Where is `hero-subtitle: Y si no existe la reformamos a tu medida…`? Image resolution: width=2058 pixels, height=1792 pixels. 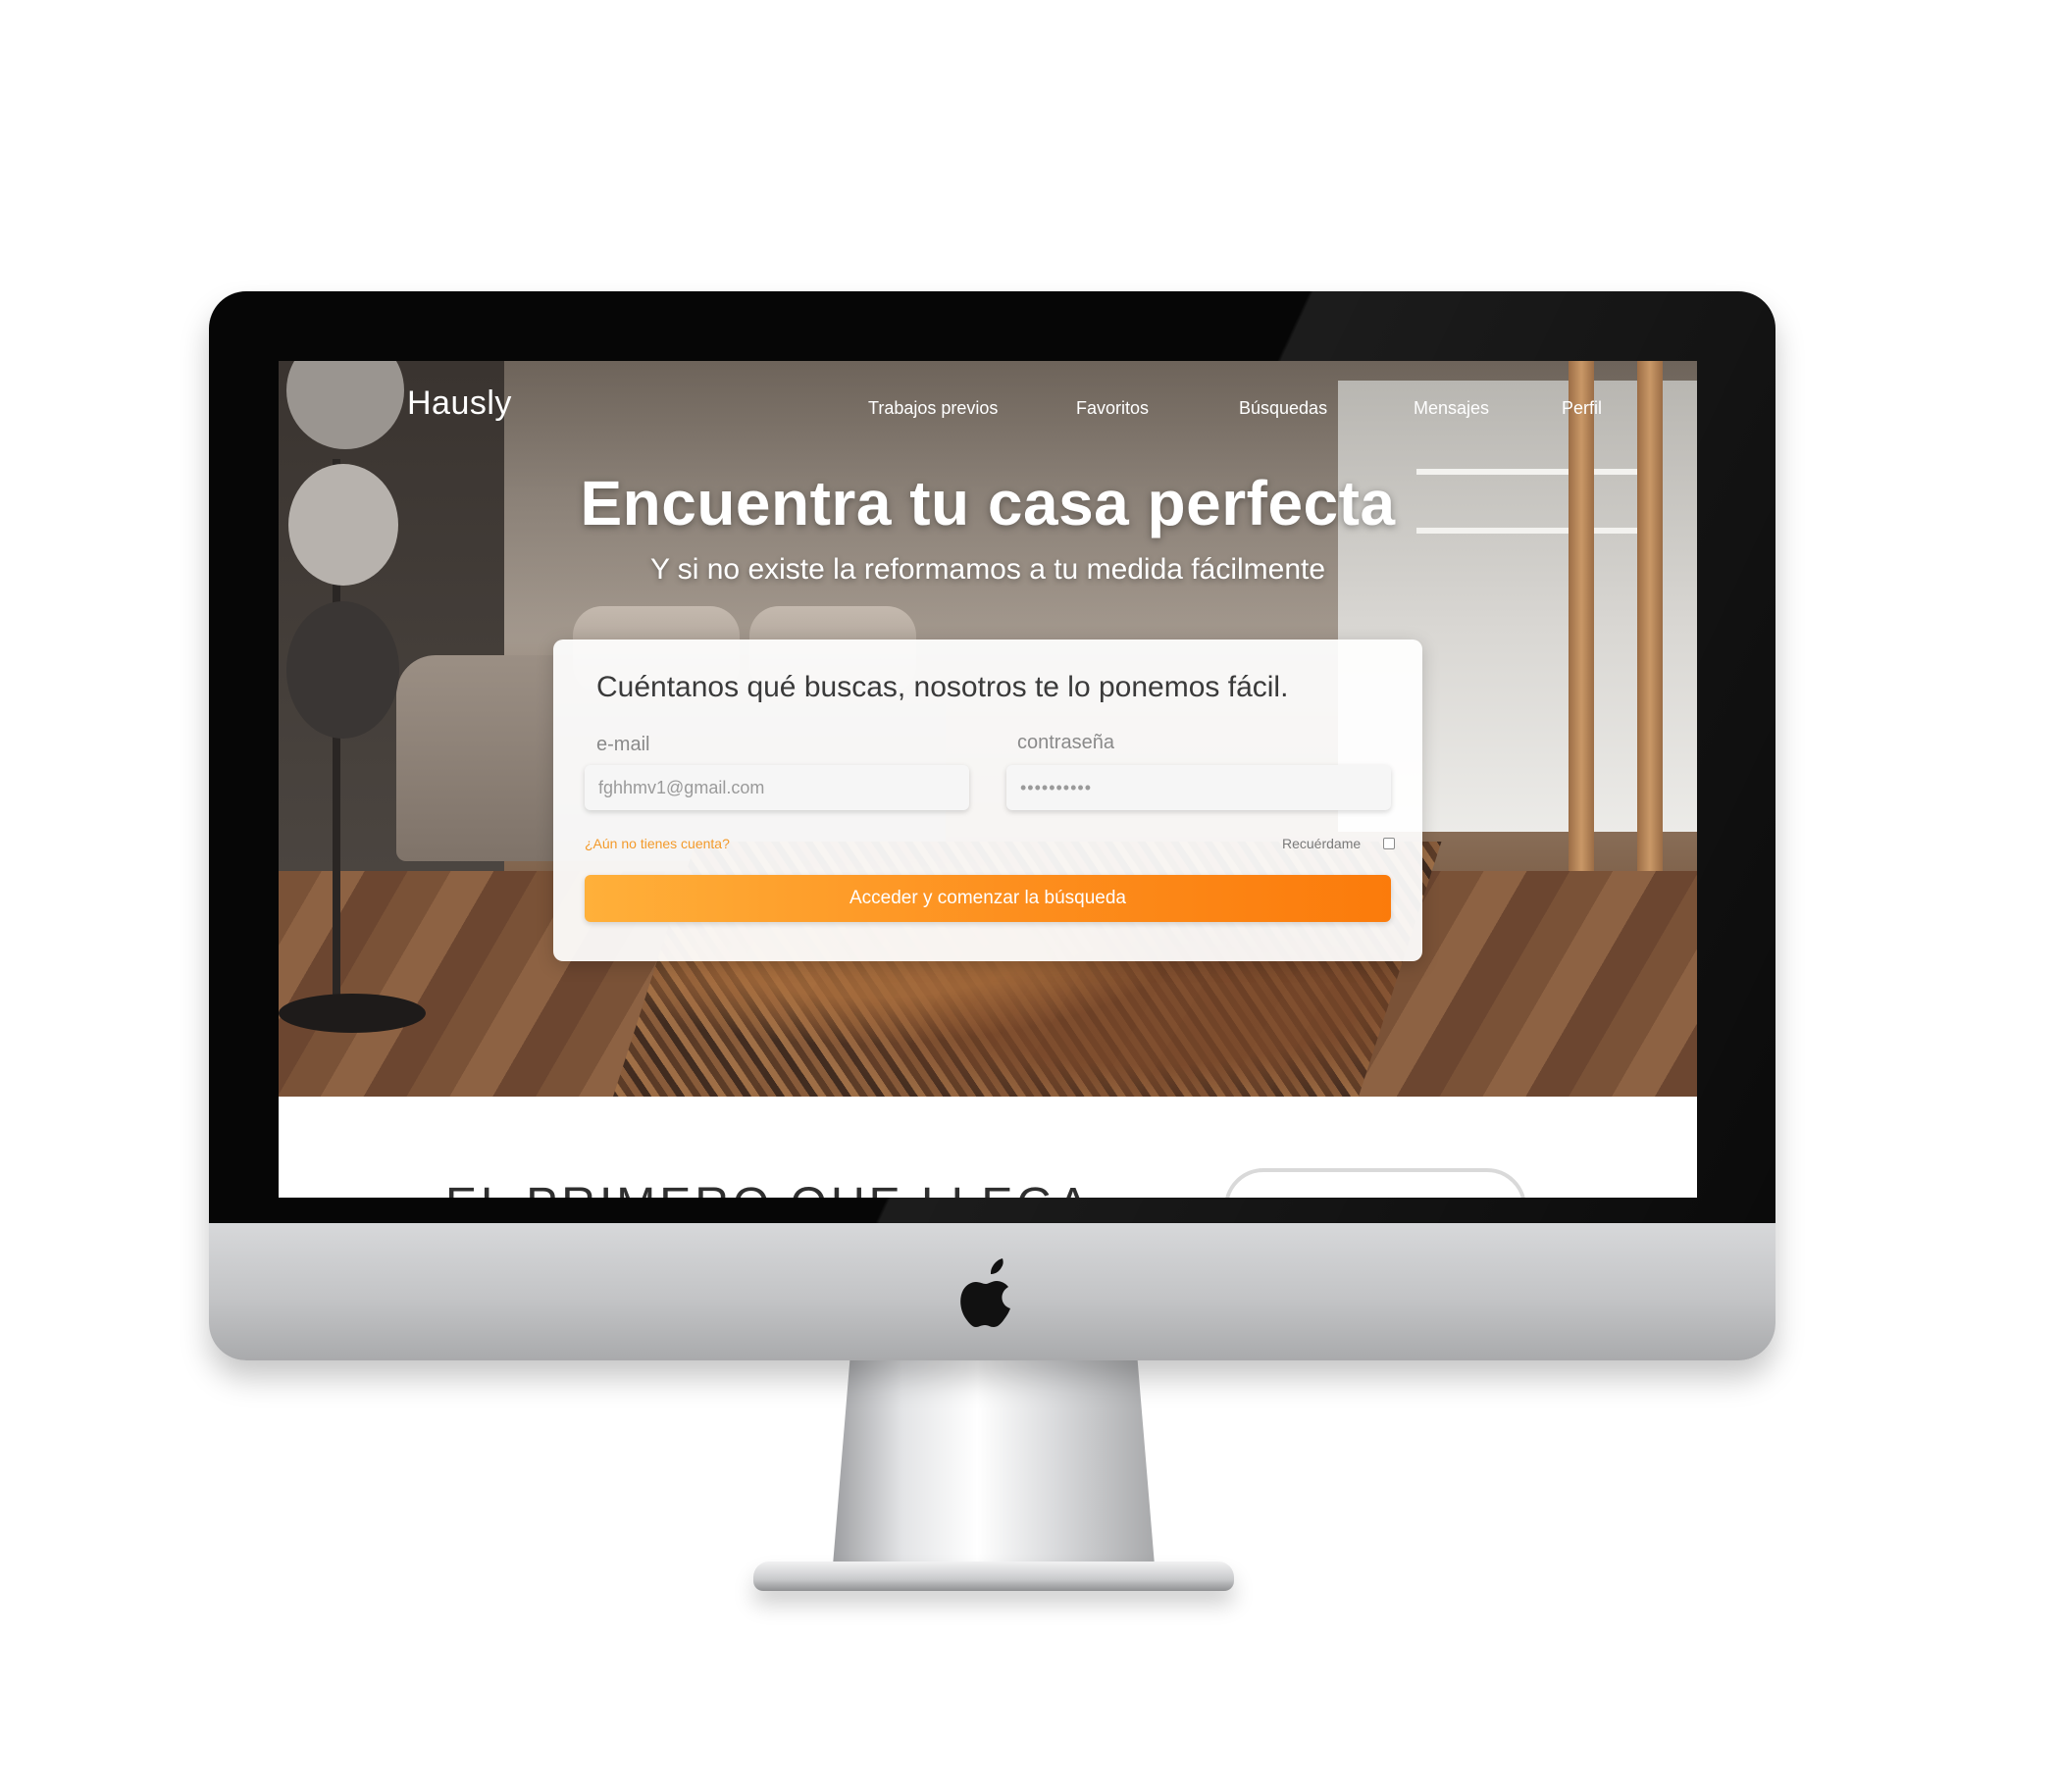 hero-subtitle: Y si no existe la reformamos a tu medida… is located at coordinates (987, 569).